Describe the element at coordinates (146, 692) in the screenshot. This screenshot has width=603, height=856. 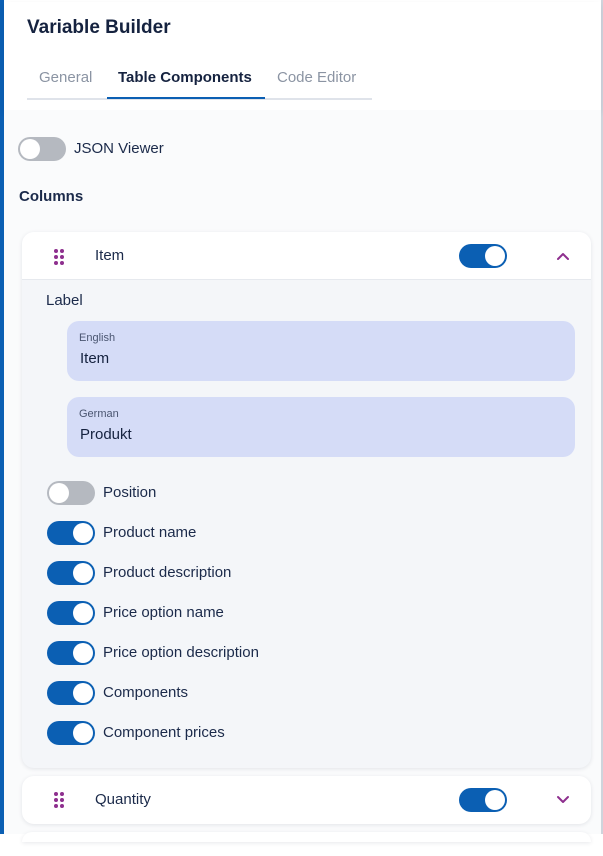
I see `option-label: Components` at that location.